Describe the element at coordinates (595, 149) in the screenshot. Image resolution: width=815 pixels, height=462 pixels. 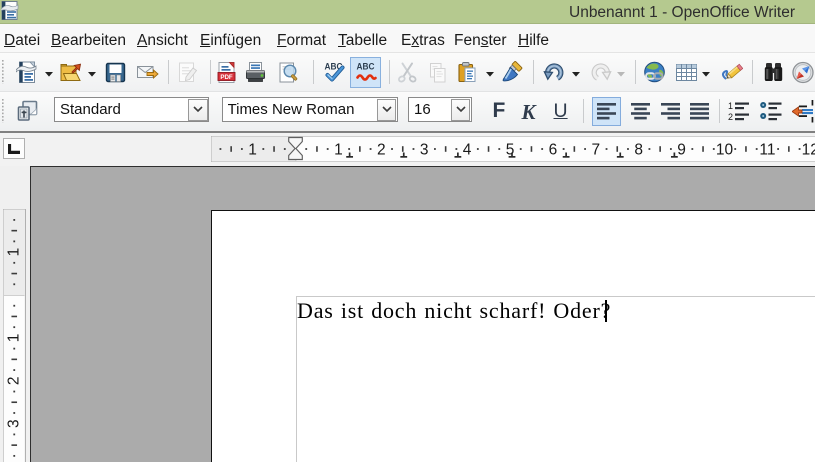
I see `svg-text: 7` at that location.